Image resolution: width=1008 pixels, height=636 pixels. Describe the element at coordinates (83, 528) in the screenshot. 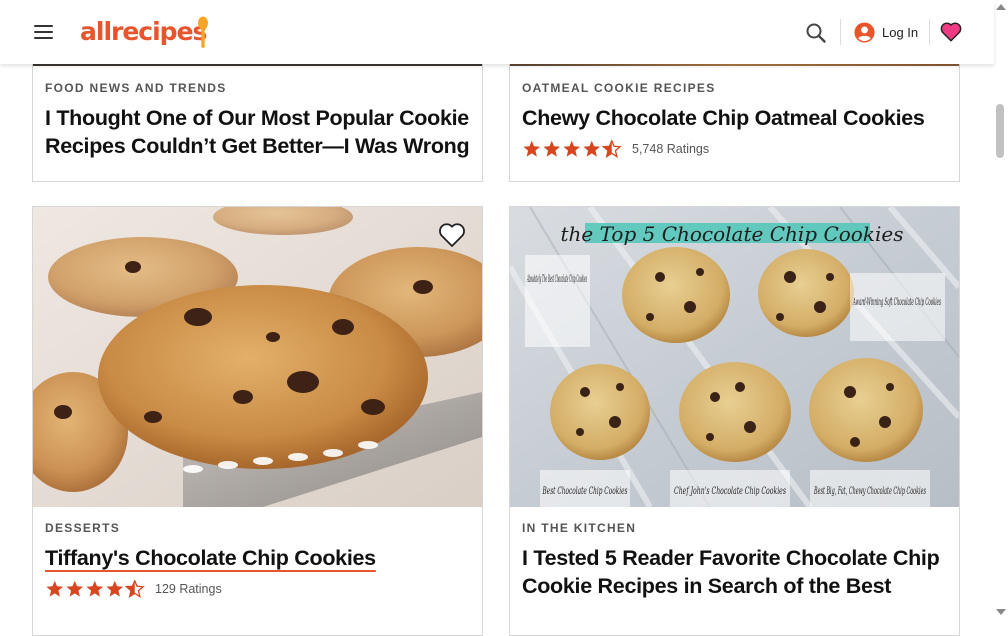

I see `card-category: DESSERTS` at that location.